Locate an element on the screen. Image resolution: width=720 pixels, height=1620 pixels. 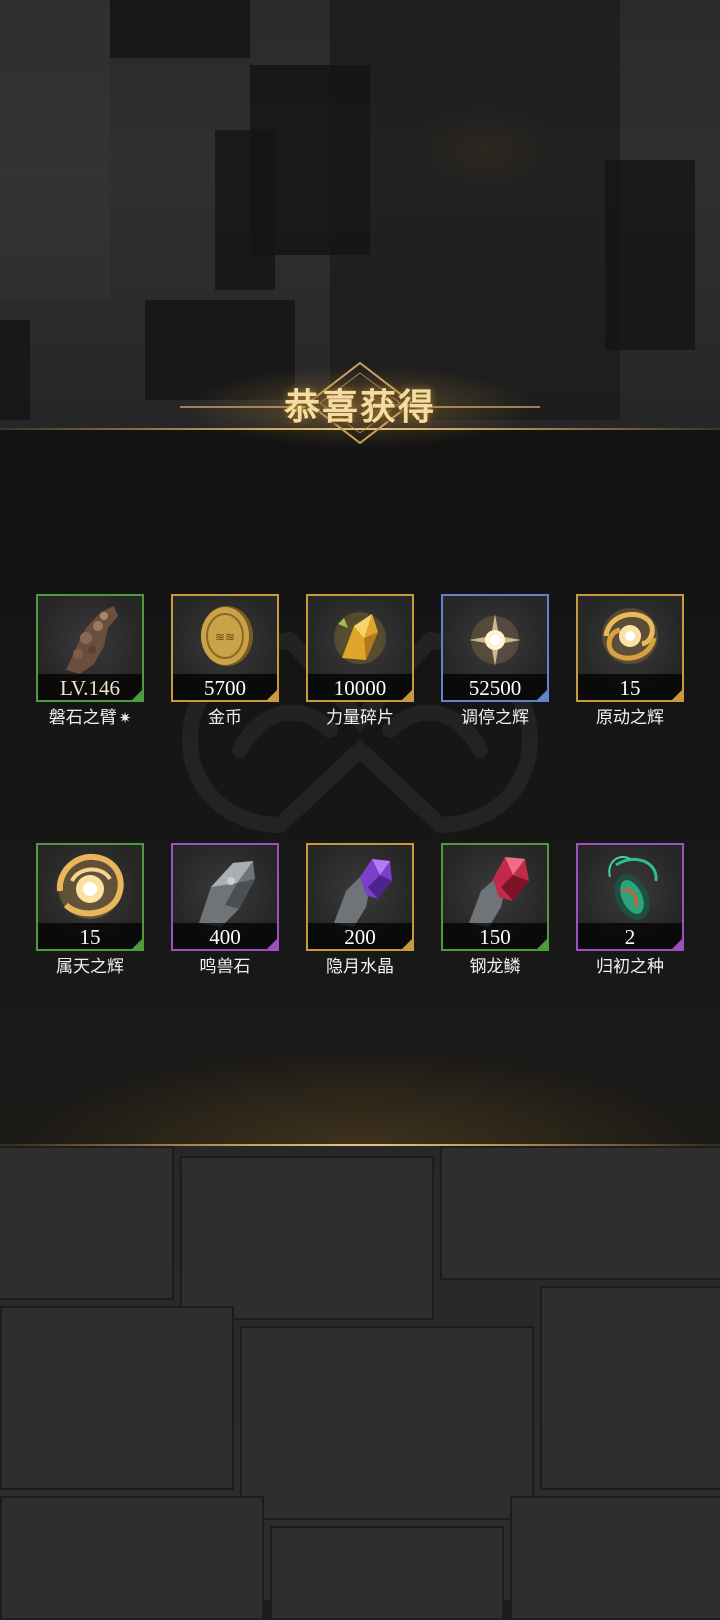
power-shard-icon is located at coordinates (360, 638).